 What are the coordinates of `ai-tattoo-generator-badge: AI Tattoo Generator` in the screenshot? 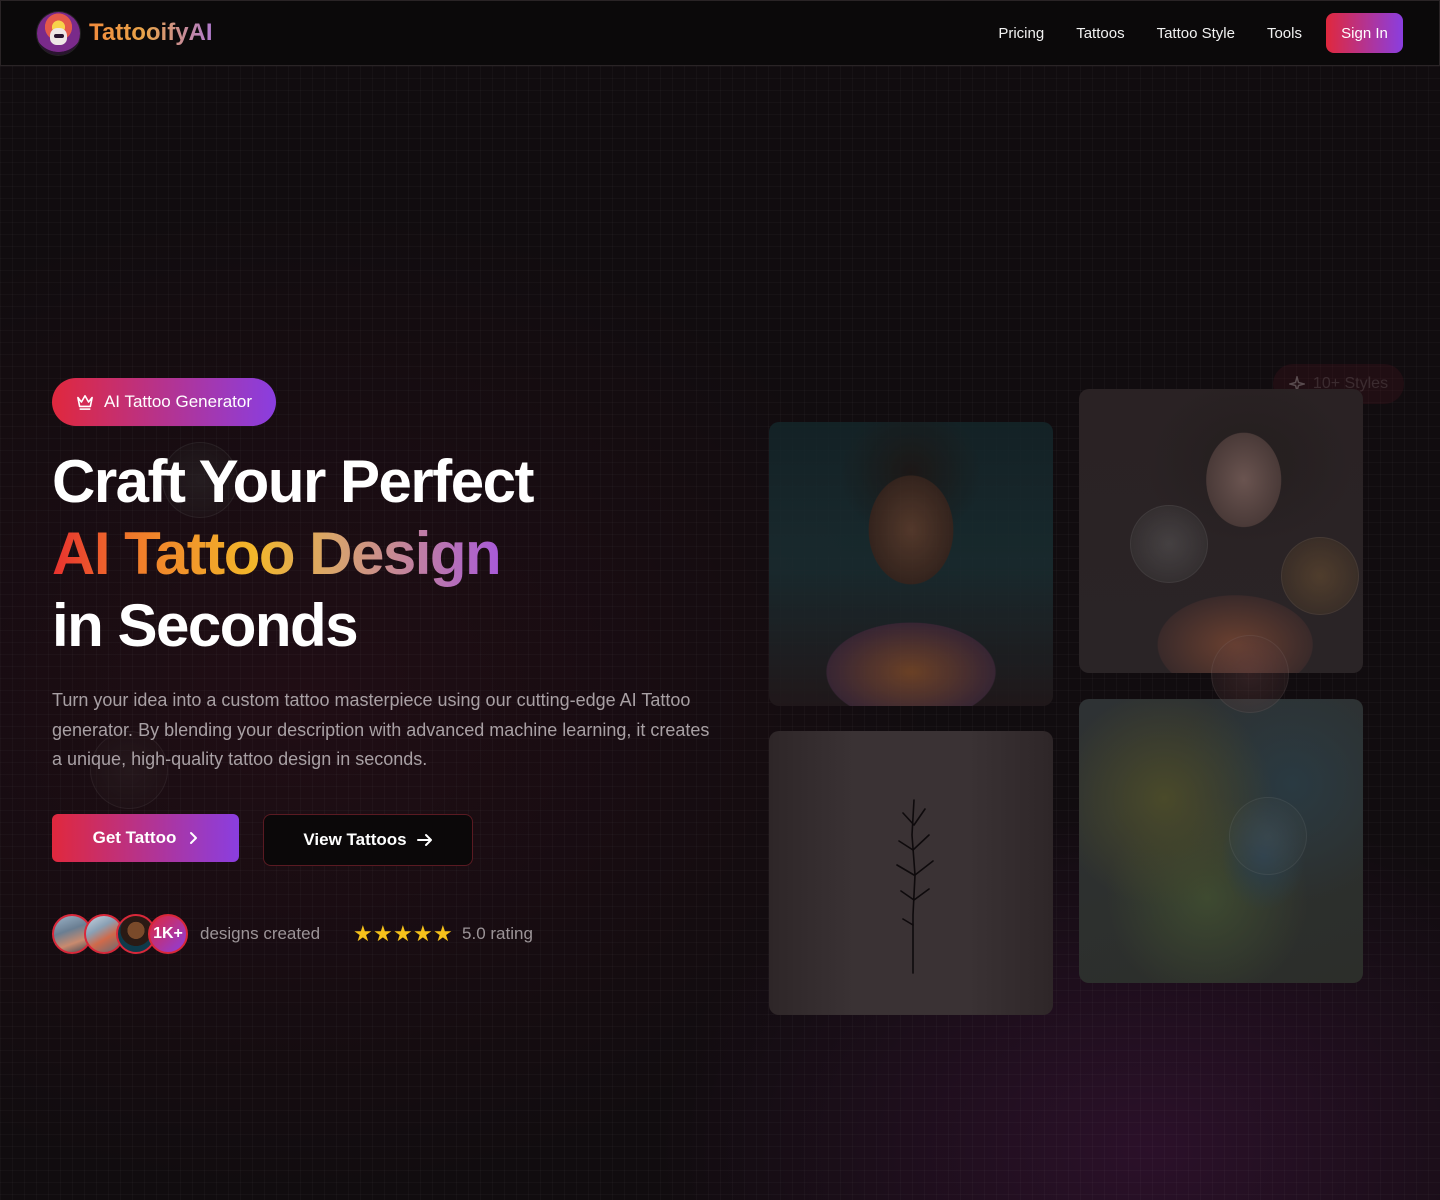 It's located at (164, 402).